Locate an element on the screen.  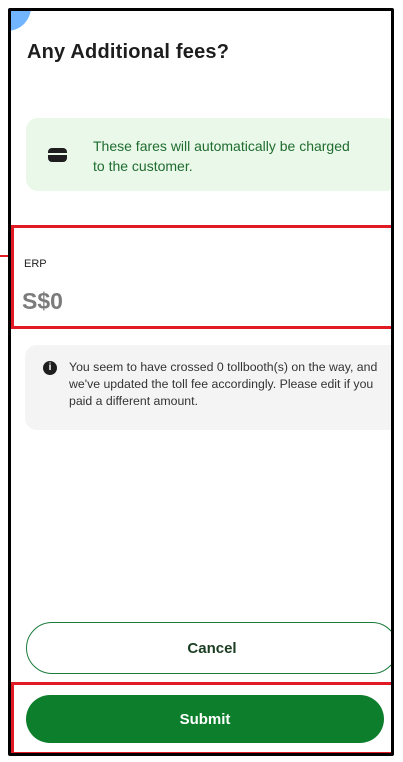
info-icon: i is located at coordinates (50, 368).